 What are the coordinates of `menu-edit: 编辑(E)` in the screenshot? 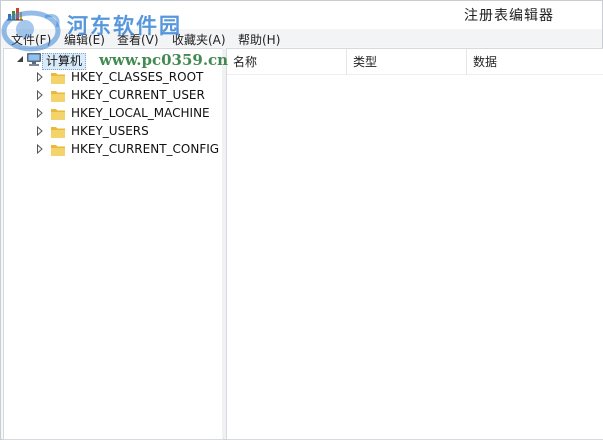 It's located at (84, 39).